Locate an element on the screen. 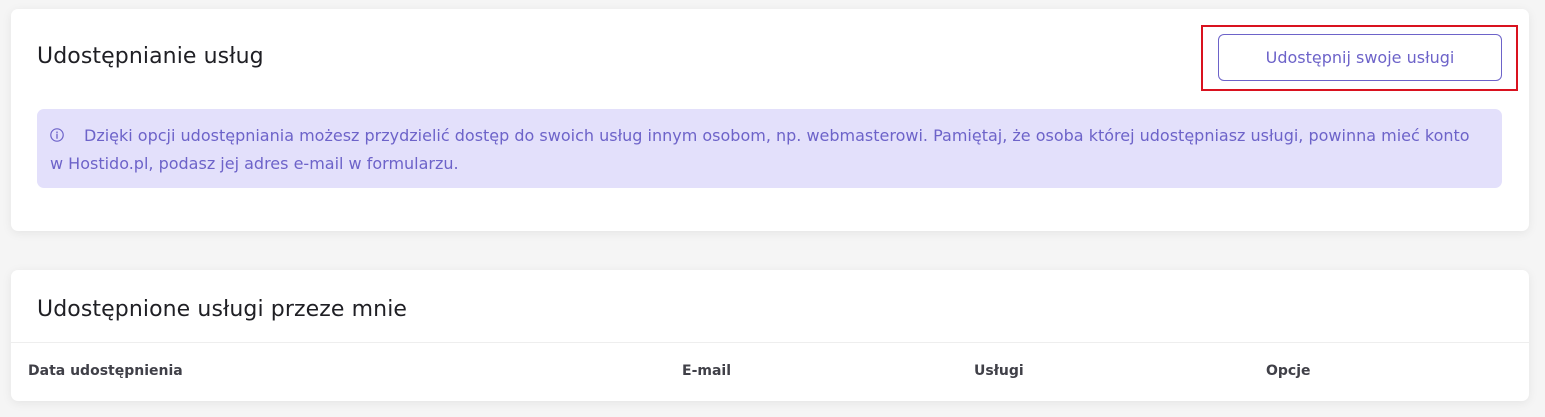 This screenshot has height=417, width=1545. column-header-email: E-mail is located at coordinates (707, 371).